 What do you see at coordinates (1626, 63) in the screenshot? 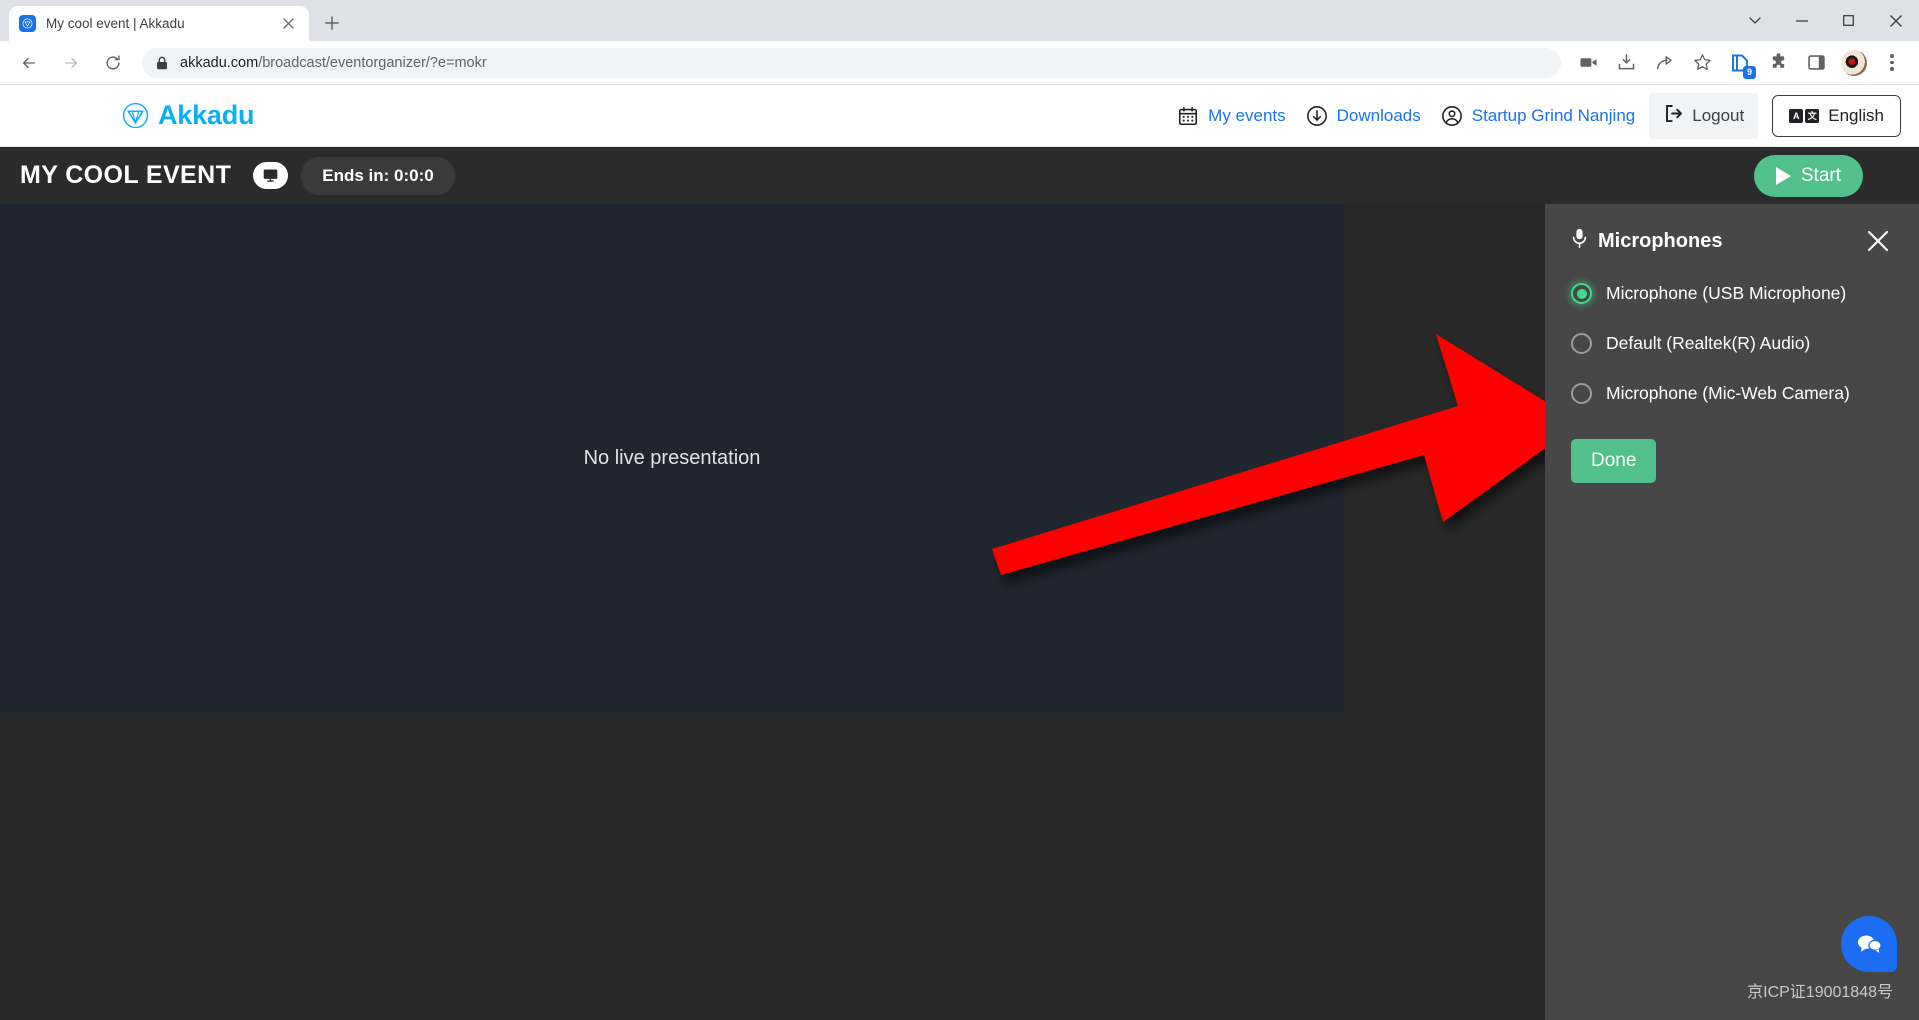
I see `download-icon` at bounding box center [1626, 63].